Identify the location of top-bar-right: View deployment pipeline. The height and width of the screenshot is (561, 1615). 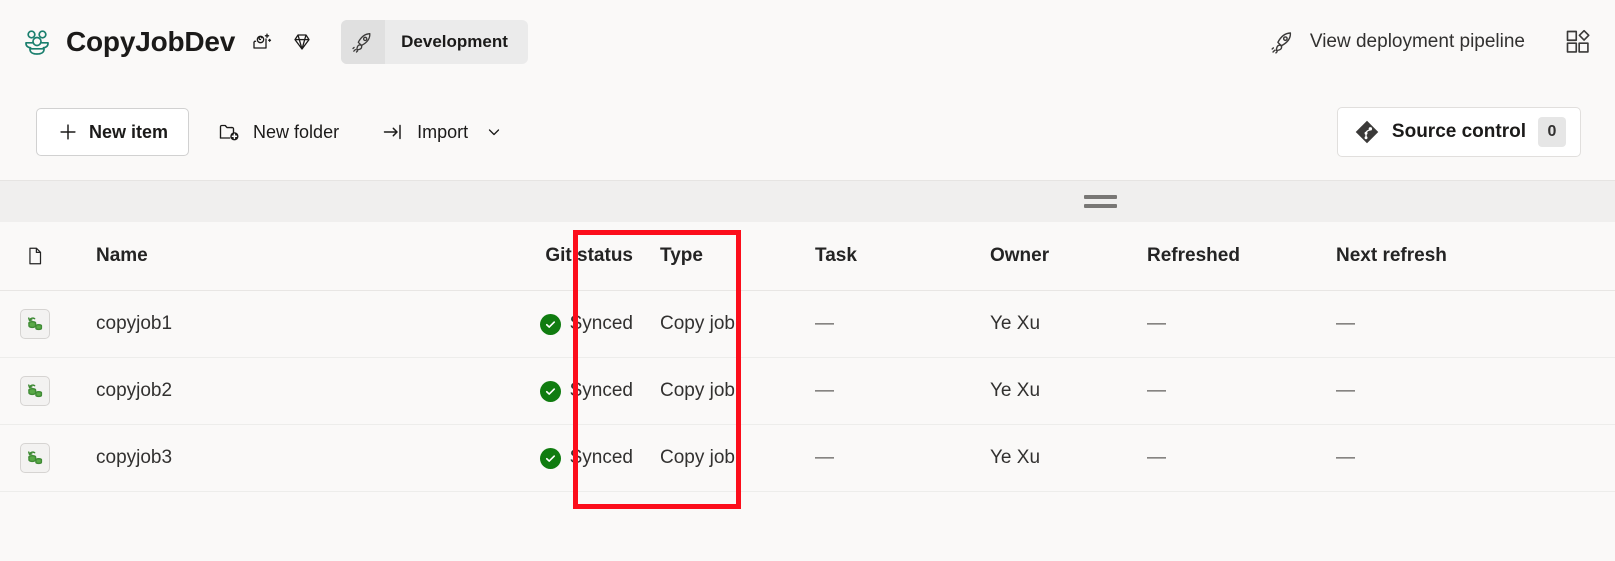
(1435, 42).